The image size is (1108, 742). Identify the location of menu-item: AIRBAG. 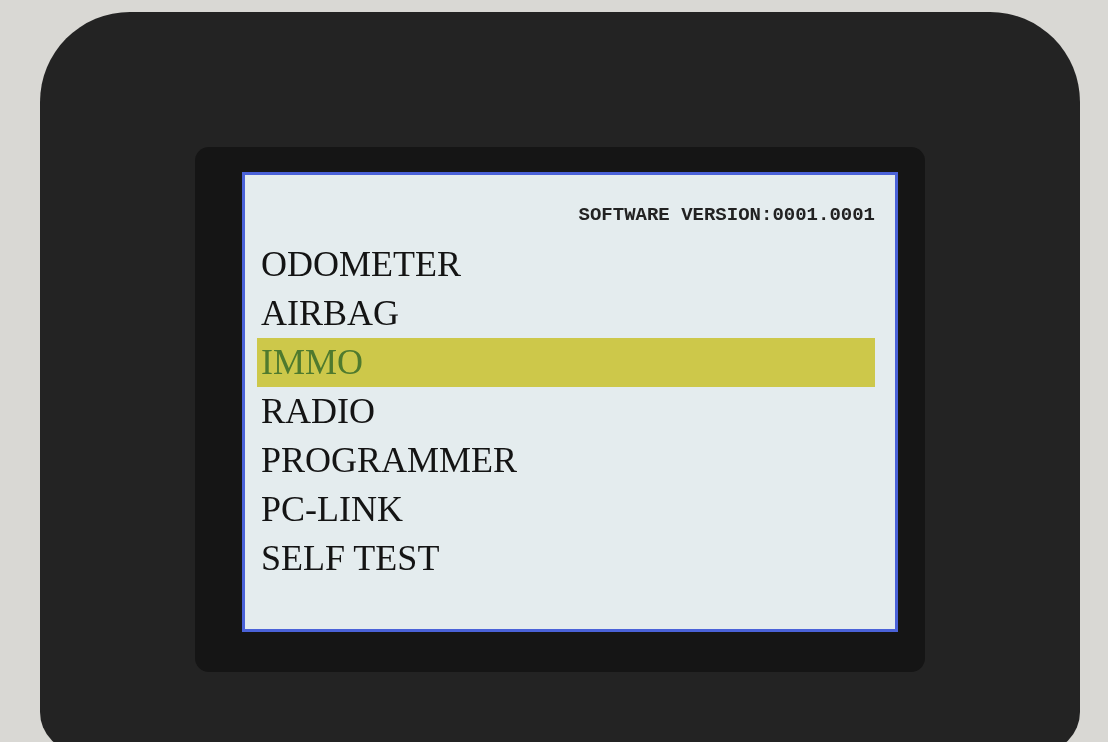
(566, 313).